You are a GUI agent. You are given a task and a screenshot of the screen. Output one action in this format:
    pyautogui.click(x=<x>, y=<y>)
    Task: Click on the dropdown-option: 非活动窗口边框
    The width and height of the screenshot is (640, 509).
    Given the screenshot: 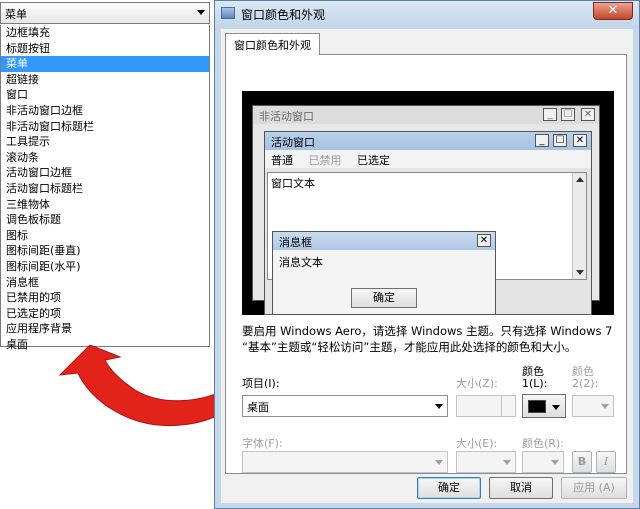 What is the action you would take?
    pyautogui.click(x=105, y=111)
    